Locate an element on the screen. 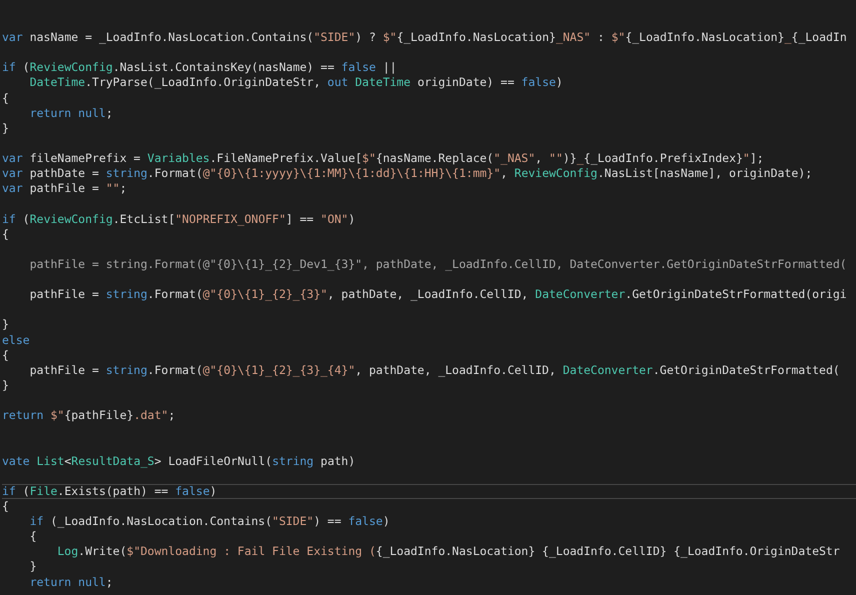 This screenshot has width=856, height=595. code-line: if (_LoadInfo.NasLocation.Contains("SIDE") == false) is located at coordinates (209, 522).